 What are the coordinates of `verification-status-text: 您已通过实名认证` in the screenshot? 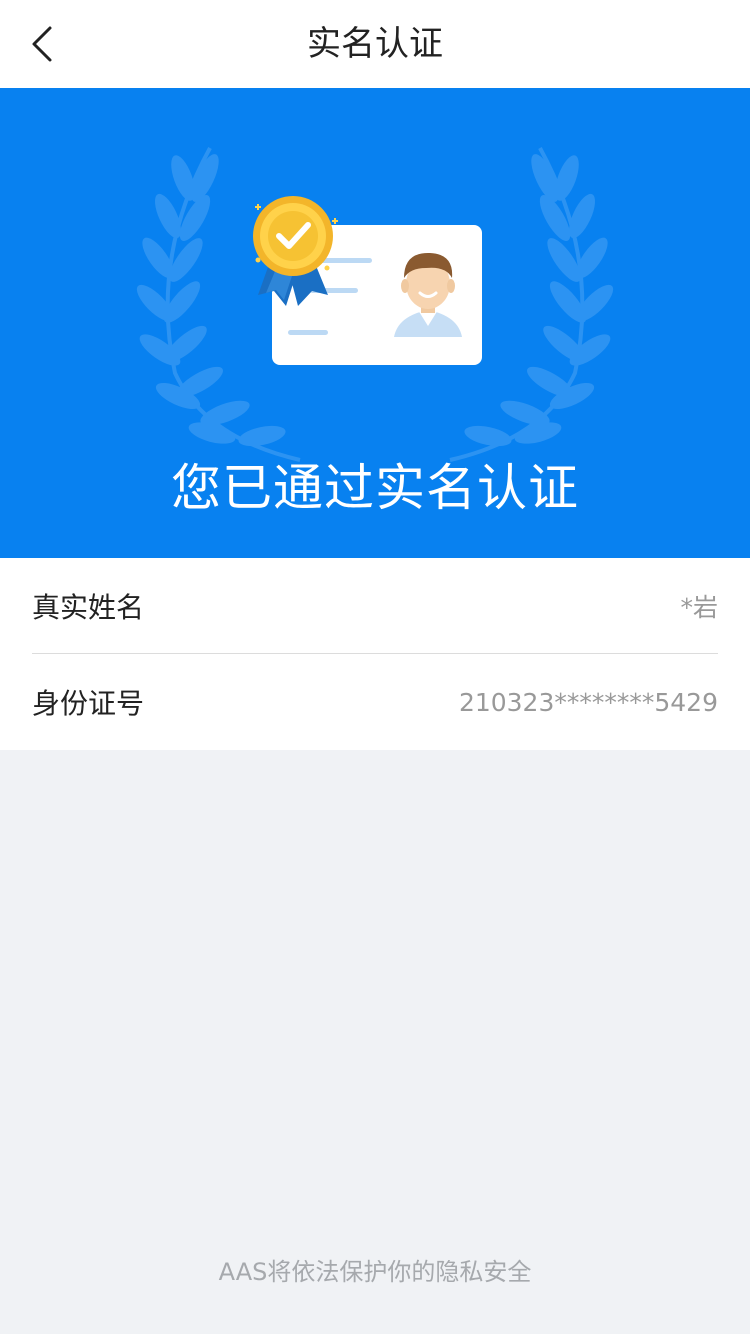 It's located at (375, 488).